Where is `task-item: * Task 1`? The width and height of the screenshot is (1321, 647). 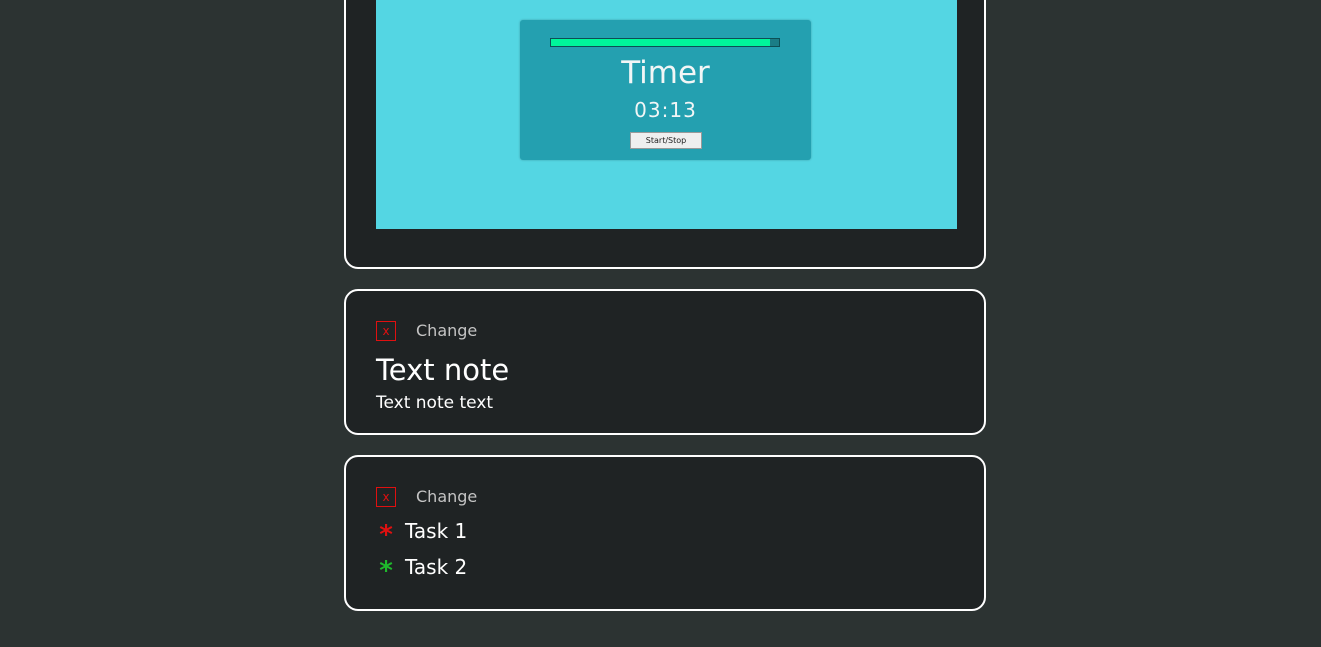
task-item: * Task 1 is located at coordinates (422, 533).